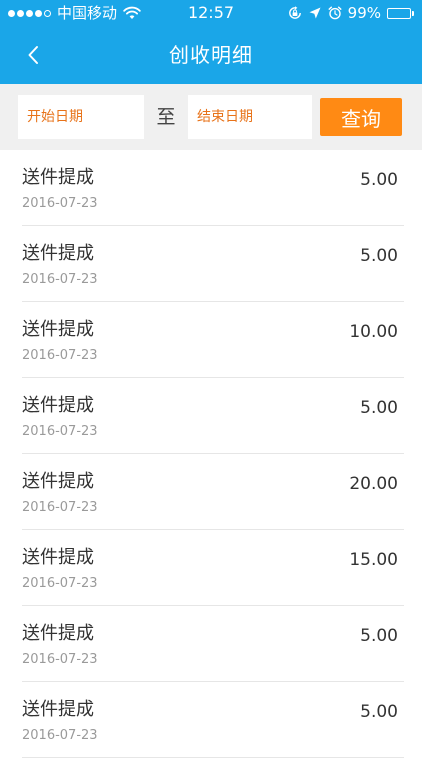  What do you see at coordinates (335, 13) in the screenshot?
I see `alarm-icon` at bounding box center [335, 13].